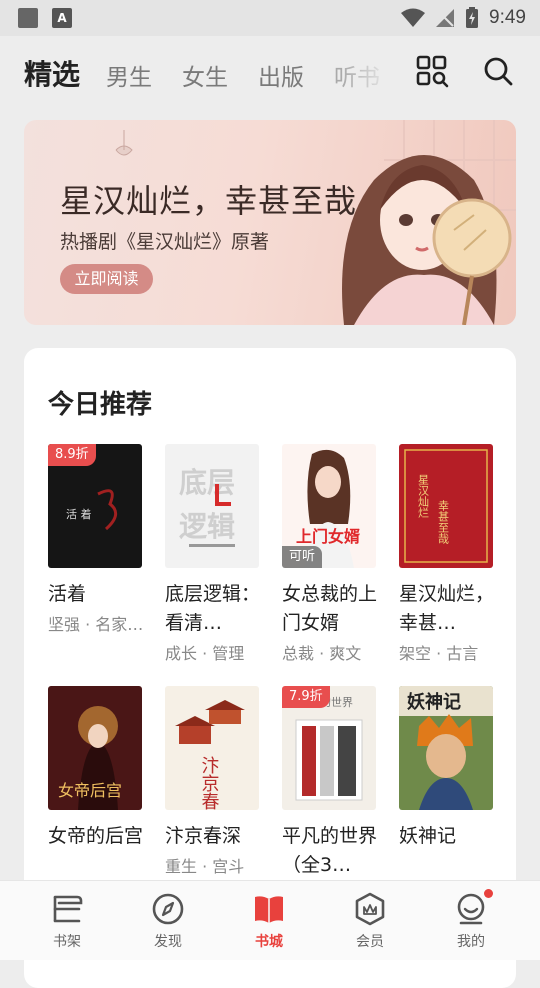 The image size is (540, 988). I want to click on notification-dot, so click(488, 893).